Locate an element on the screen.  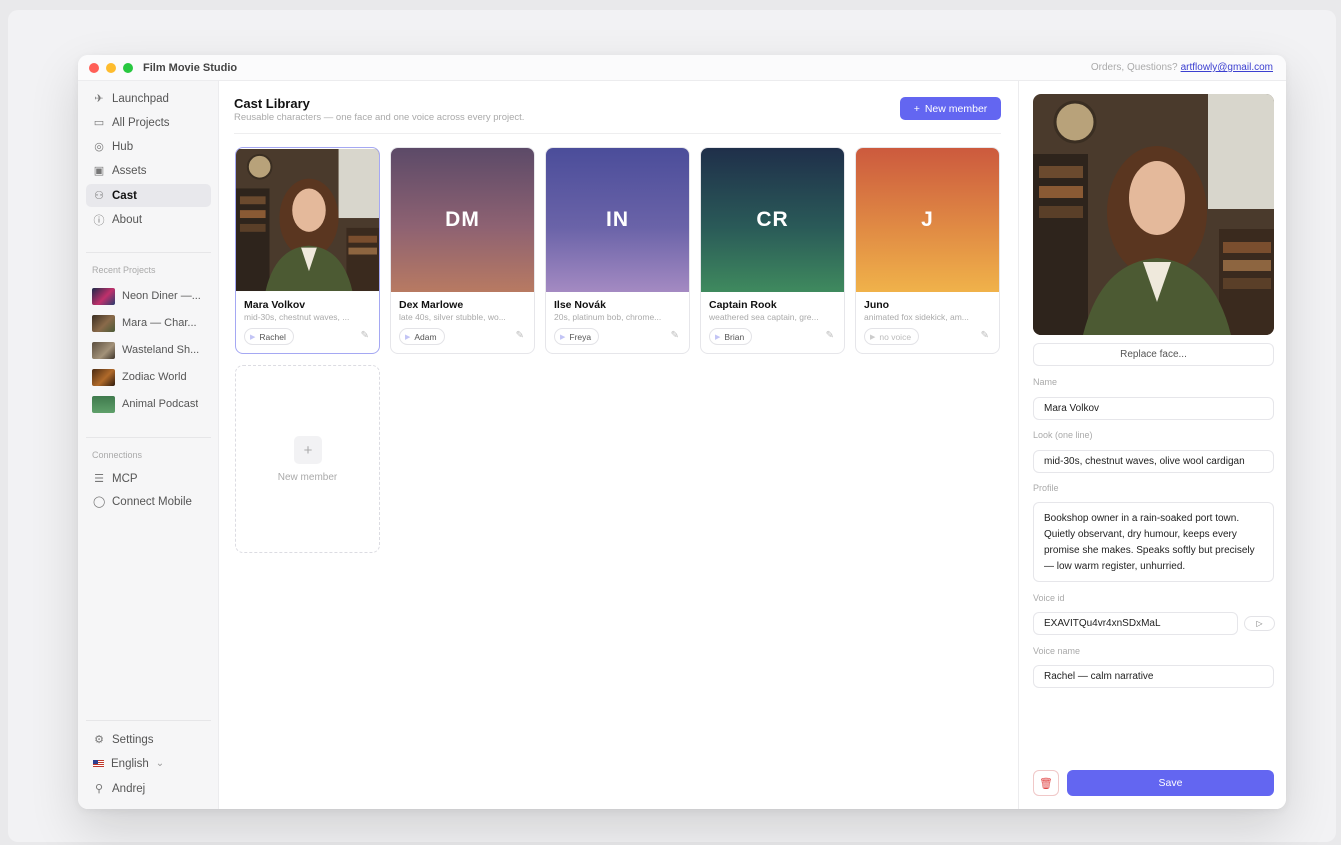
voice-preview-button: ▶ Rachel is located at coordinates (269, 336).